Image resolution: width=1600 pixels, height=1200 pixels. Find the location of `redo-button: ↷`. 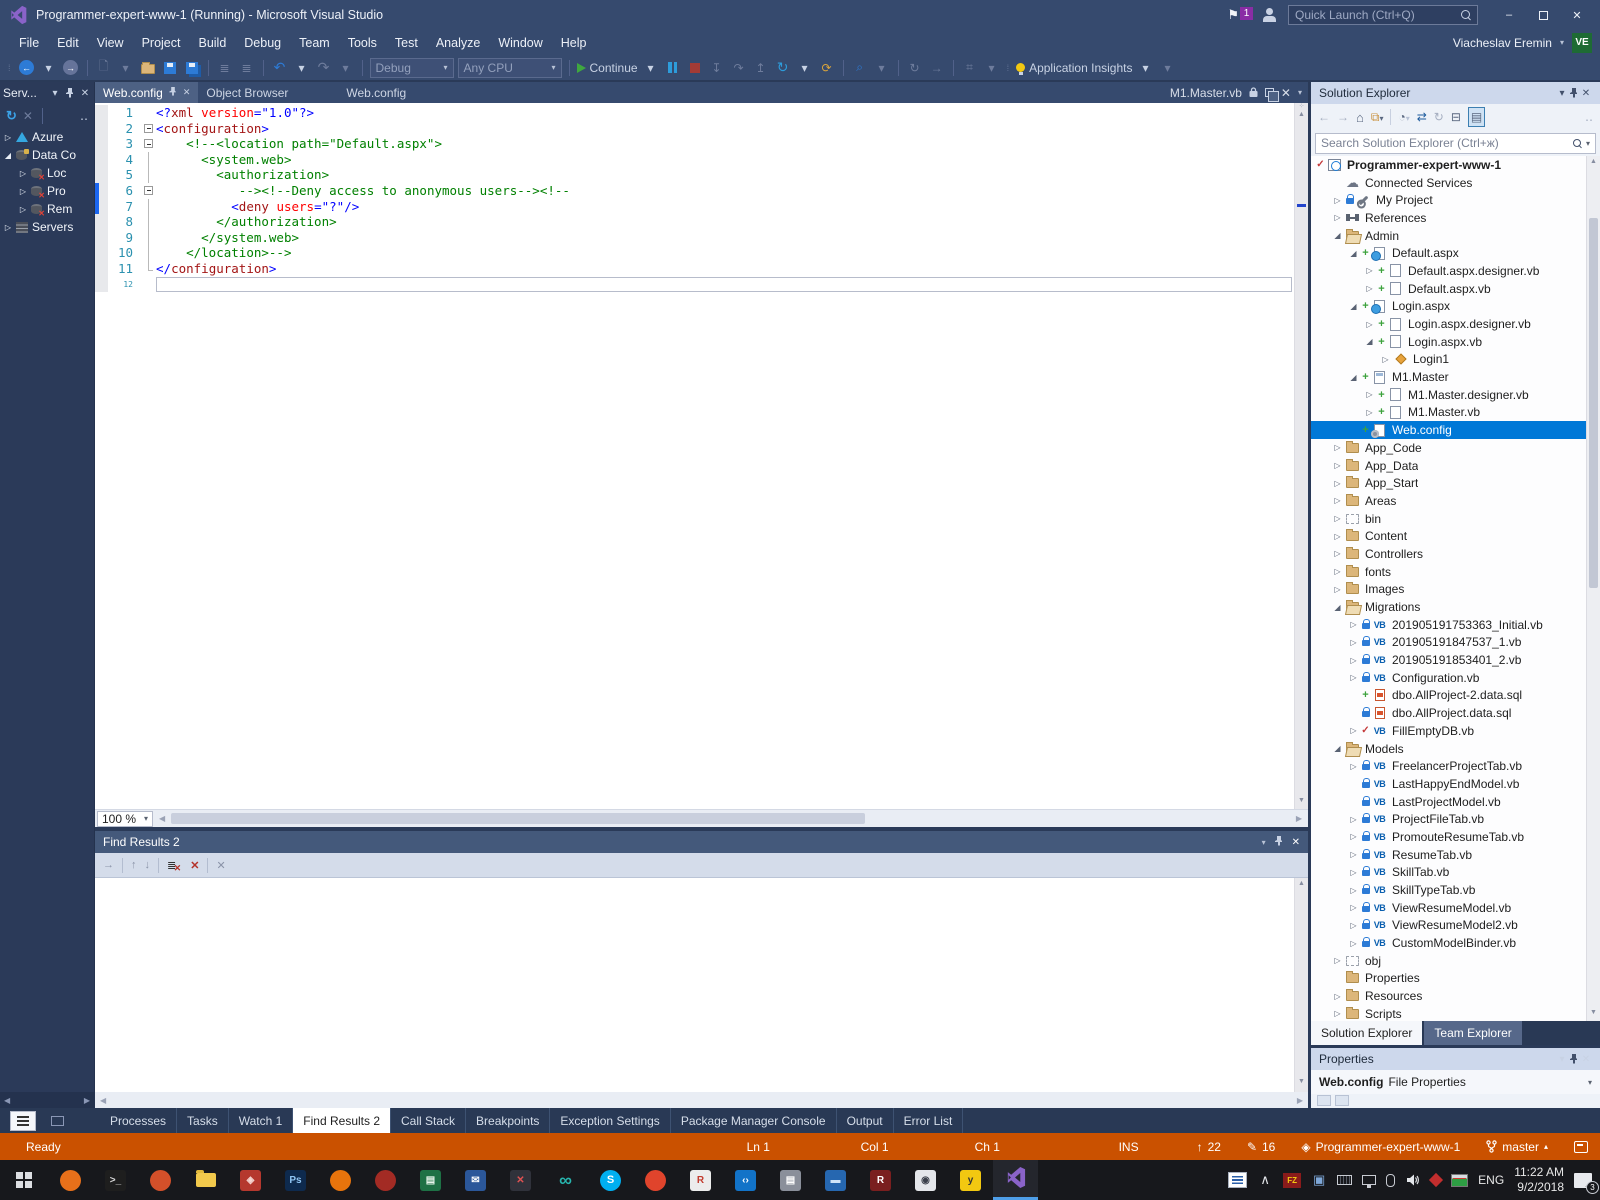

redo-button: ↷ is located at coordinates (324, 68).